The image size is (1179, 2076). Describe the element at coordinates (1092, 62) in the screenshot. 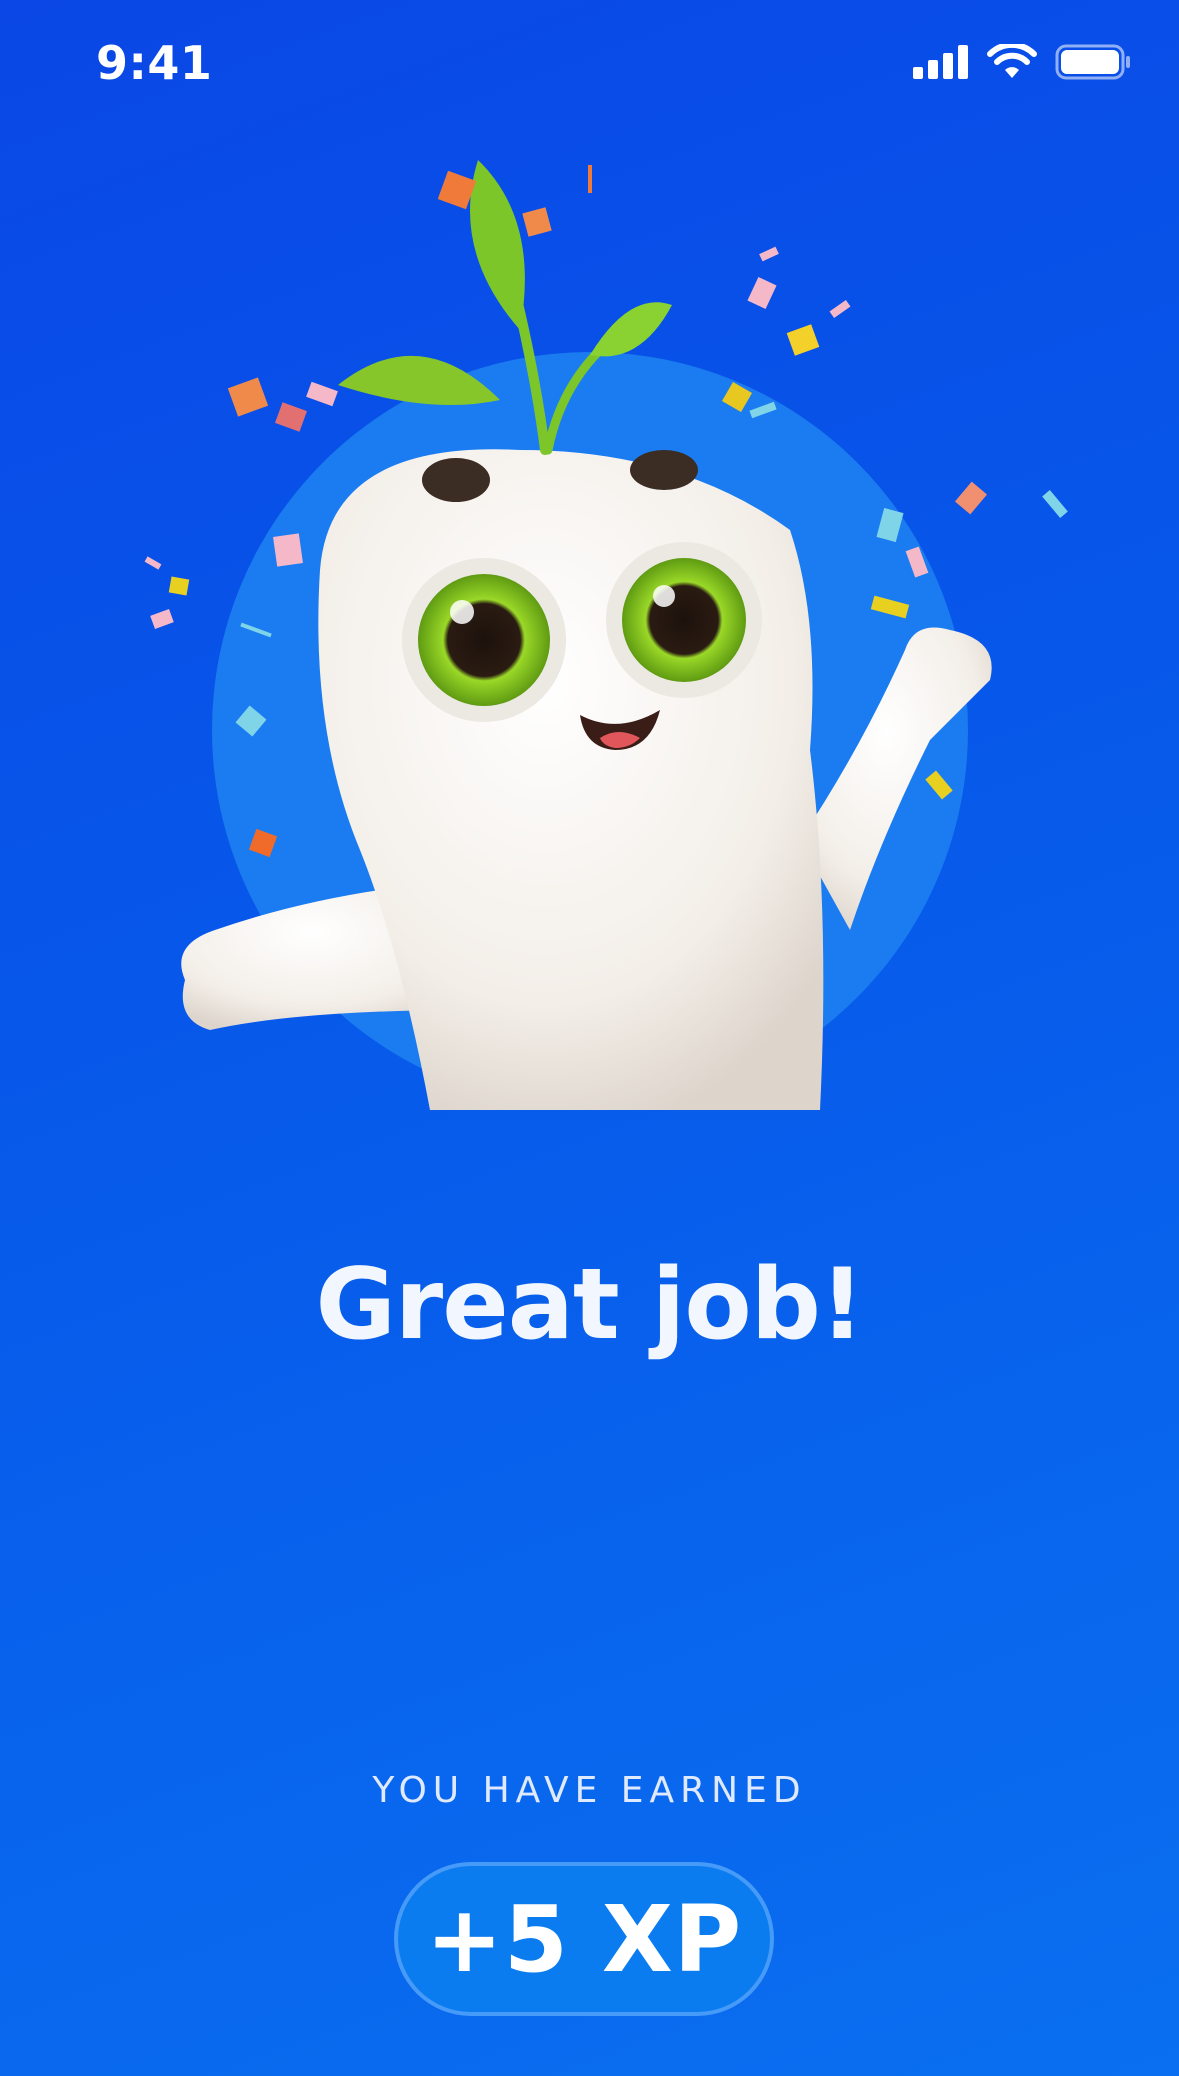

I see `battery-icon` at that location.